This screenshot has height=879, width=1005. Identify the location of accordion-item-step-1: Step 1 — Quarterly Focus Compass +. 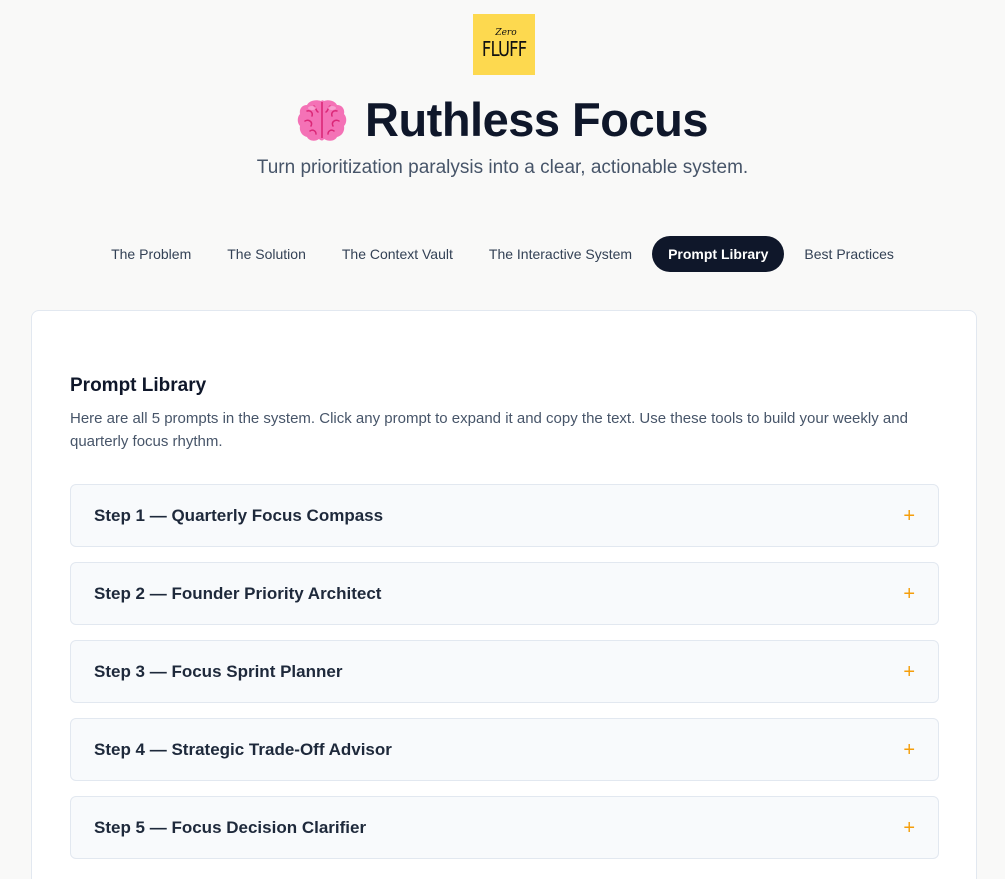
(504, 515).